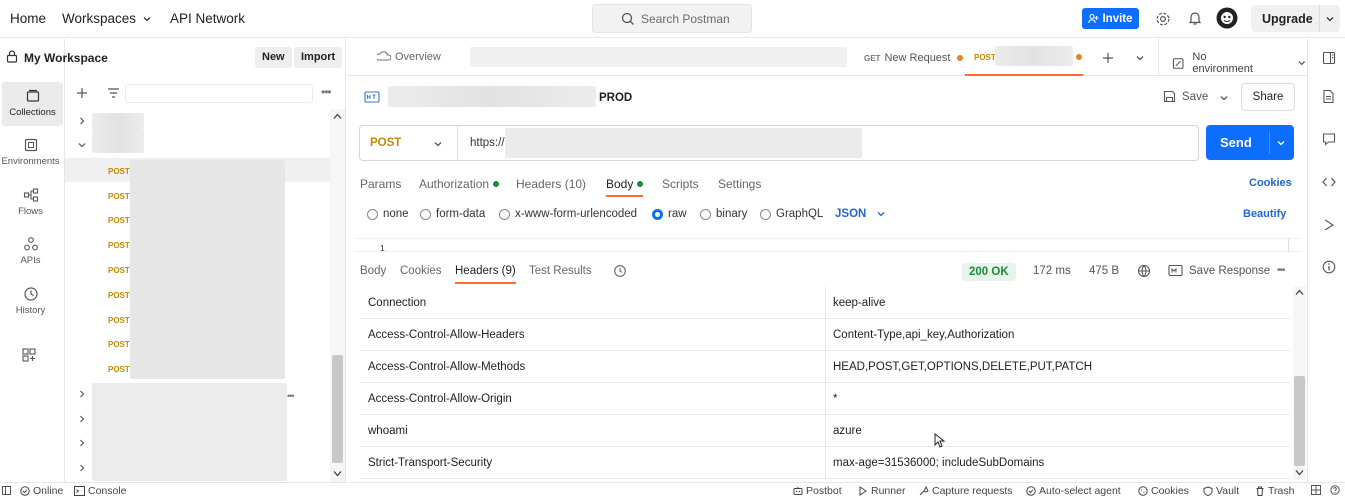 The image size is (1345, 497). What do you see at coordinates (29, 355) in the screenshot?
I see `add-workbench-icon` at bounding box center [29, 355].